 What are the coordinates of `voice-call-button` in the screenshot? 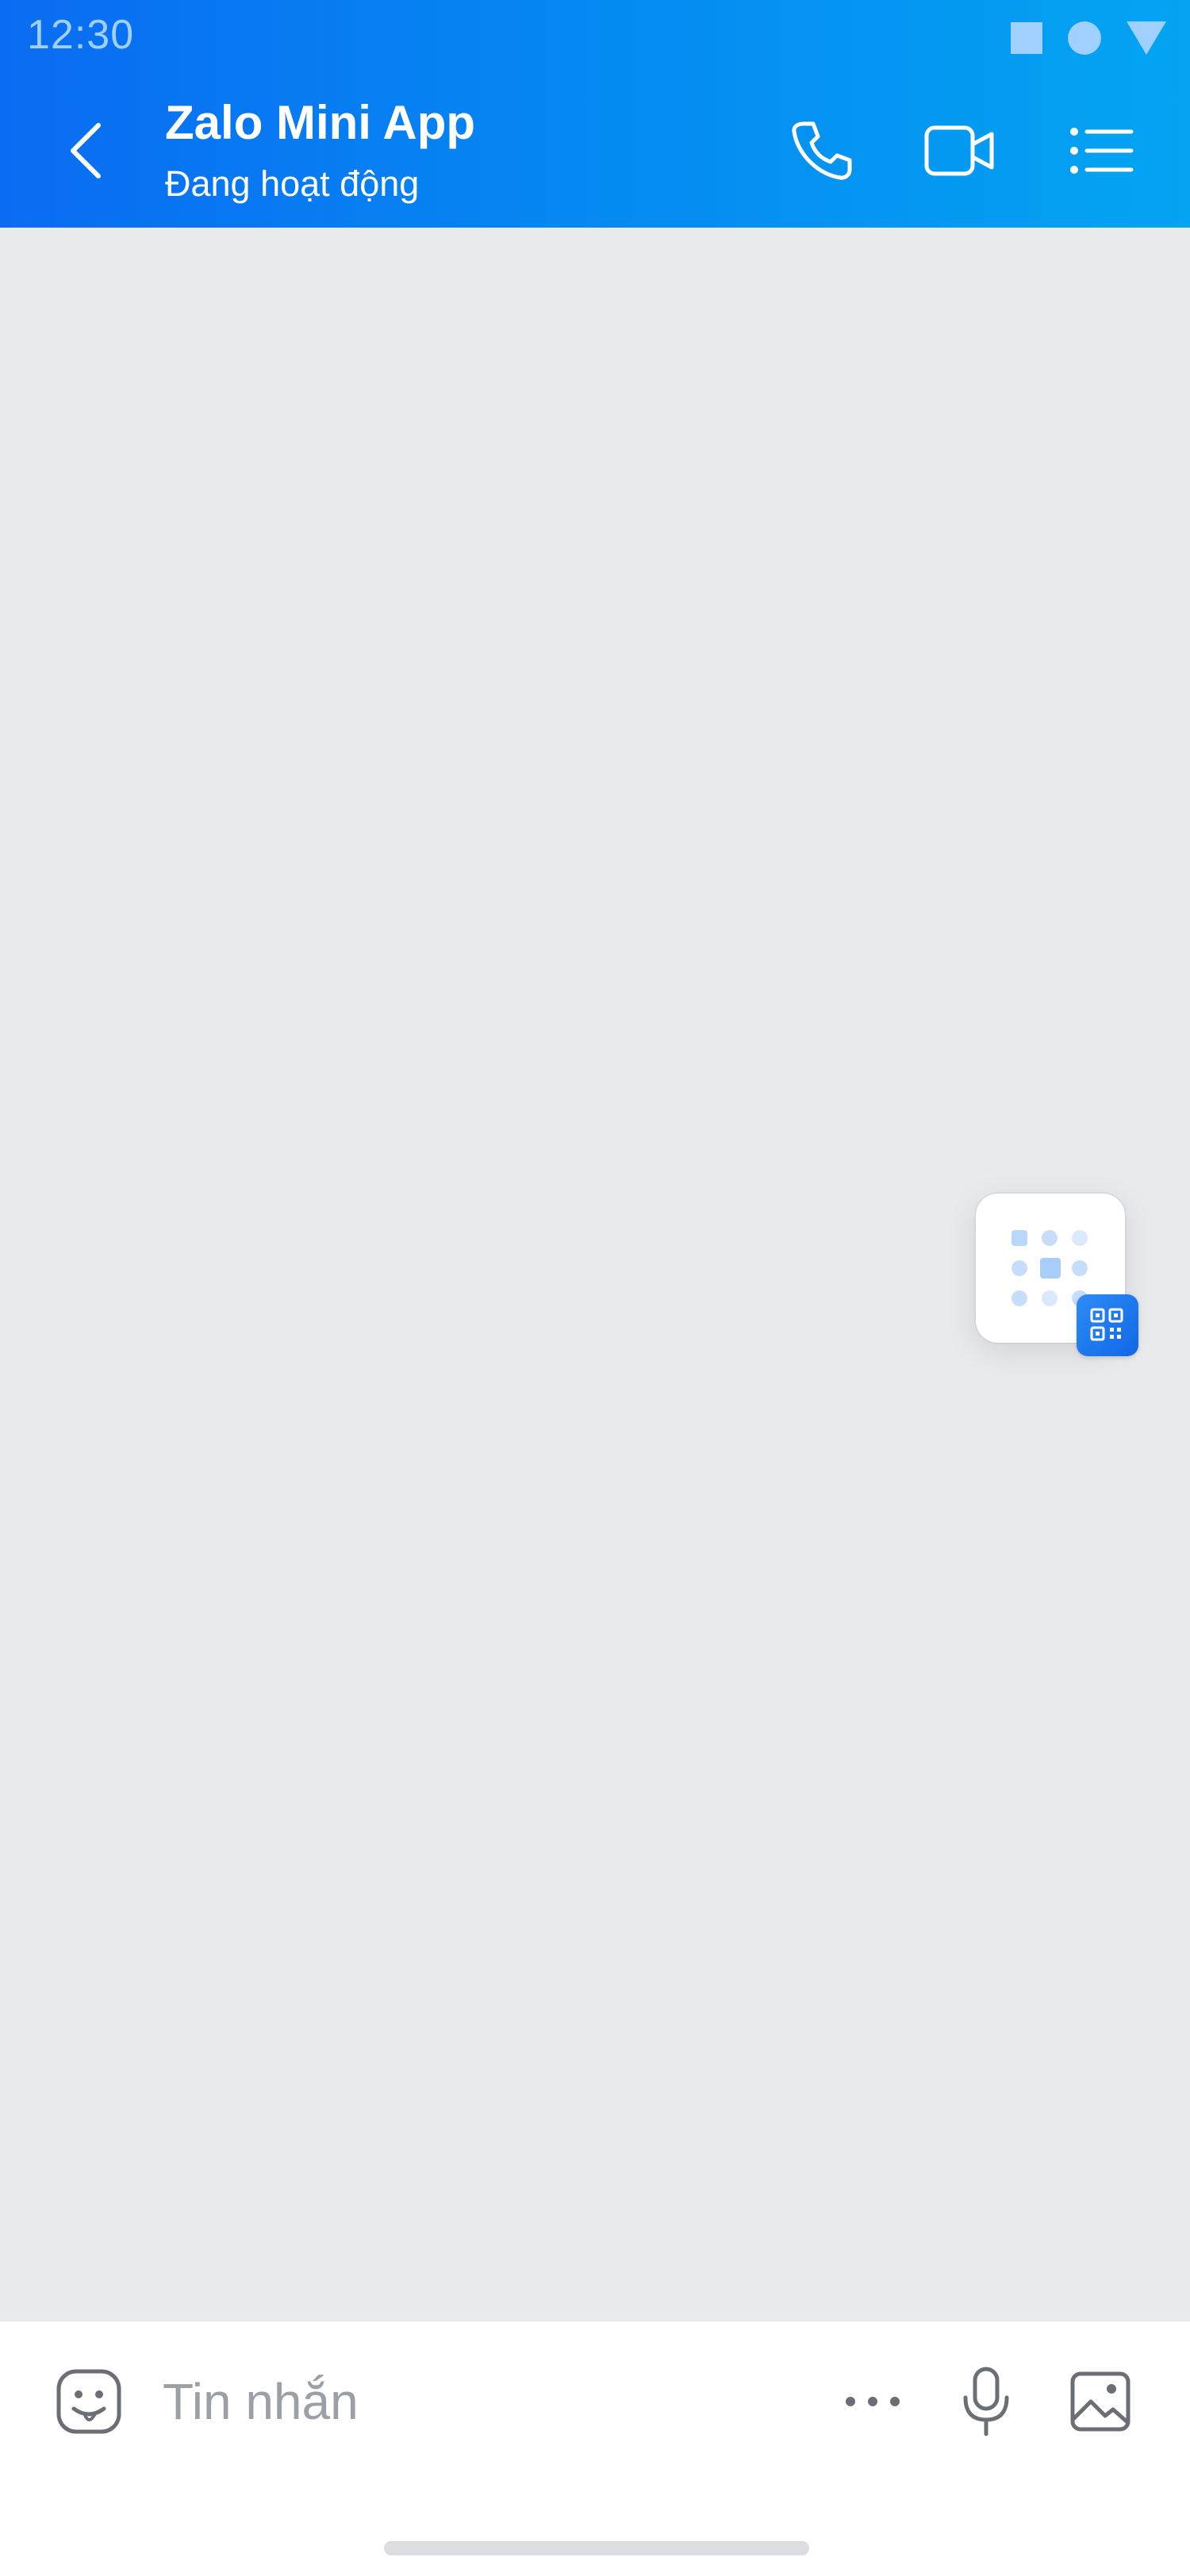 It's located at (821, 151).